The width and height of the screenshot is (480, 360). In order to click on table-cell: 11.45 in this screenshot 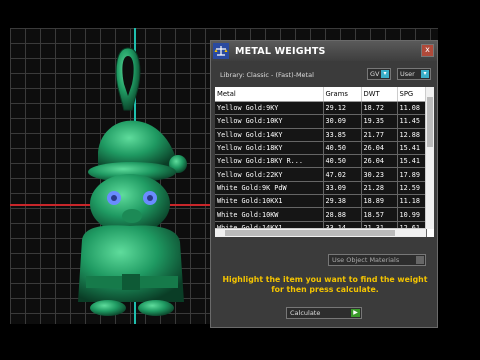, I will do `click(412, 121)`.